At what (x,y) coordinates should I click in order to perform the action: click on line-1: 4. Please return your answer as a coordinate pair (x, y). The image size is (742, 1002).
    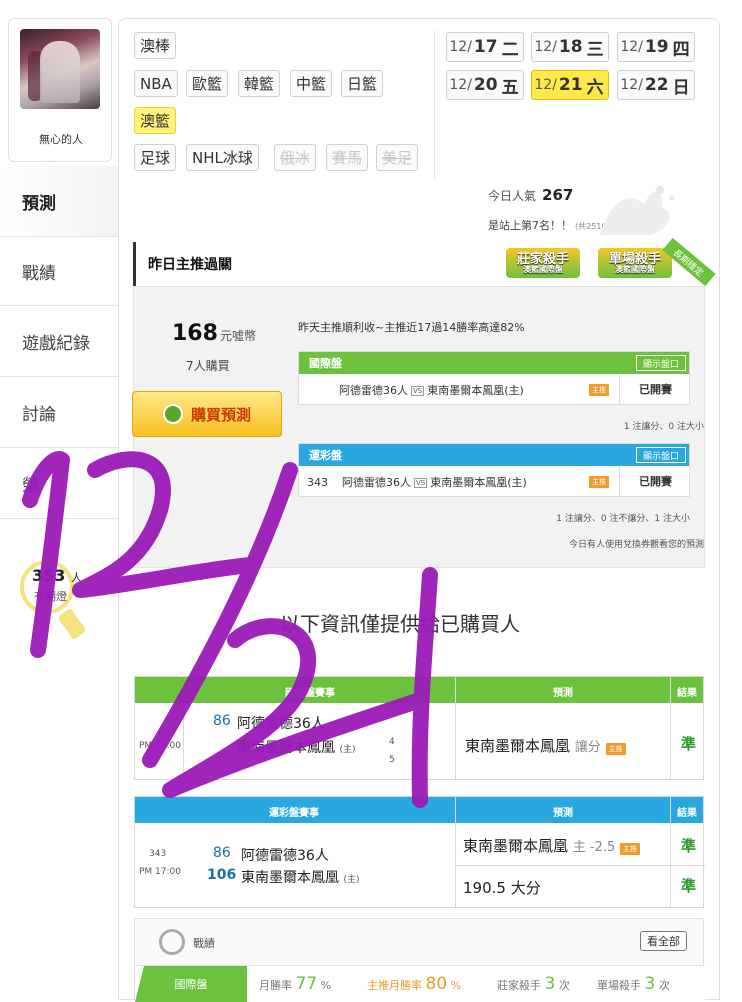
    Looking at the image, I should click on (392, 742).